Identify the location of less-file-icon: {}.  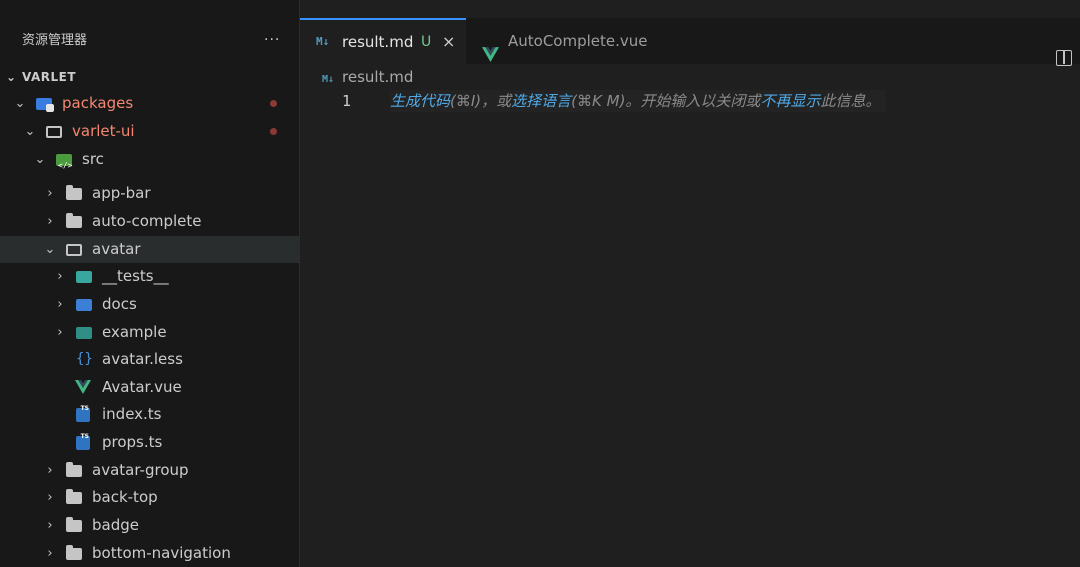
(84, 359).